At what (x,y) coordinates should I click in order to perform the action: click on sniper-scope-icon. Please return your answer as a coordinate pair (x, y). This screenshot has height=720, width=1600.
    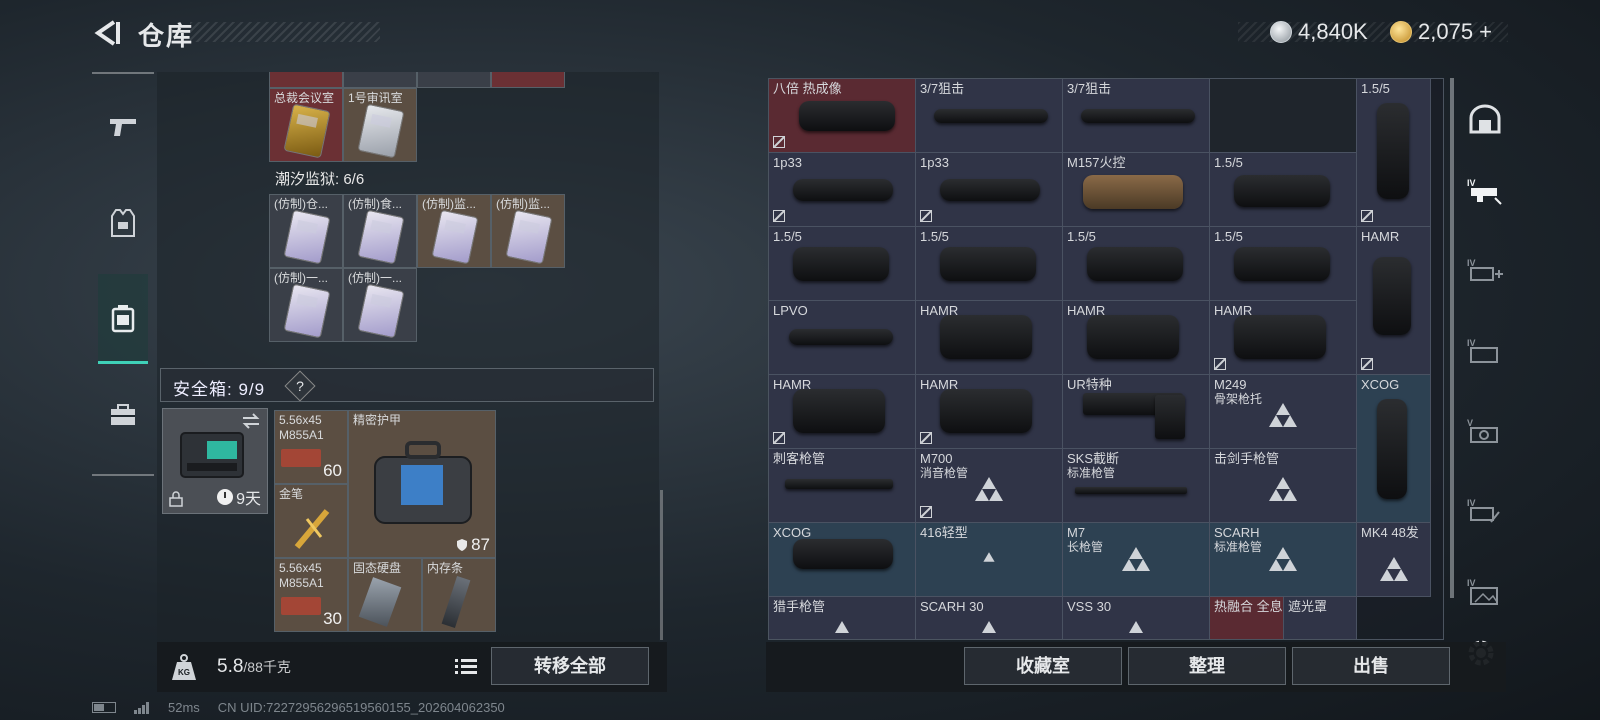
    Looking at the image, I should click on (1138, 116).